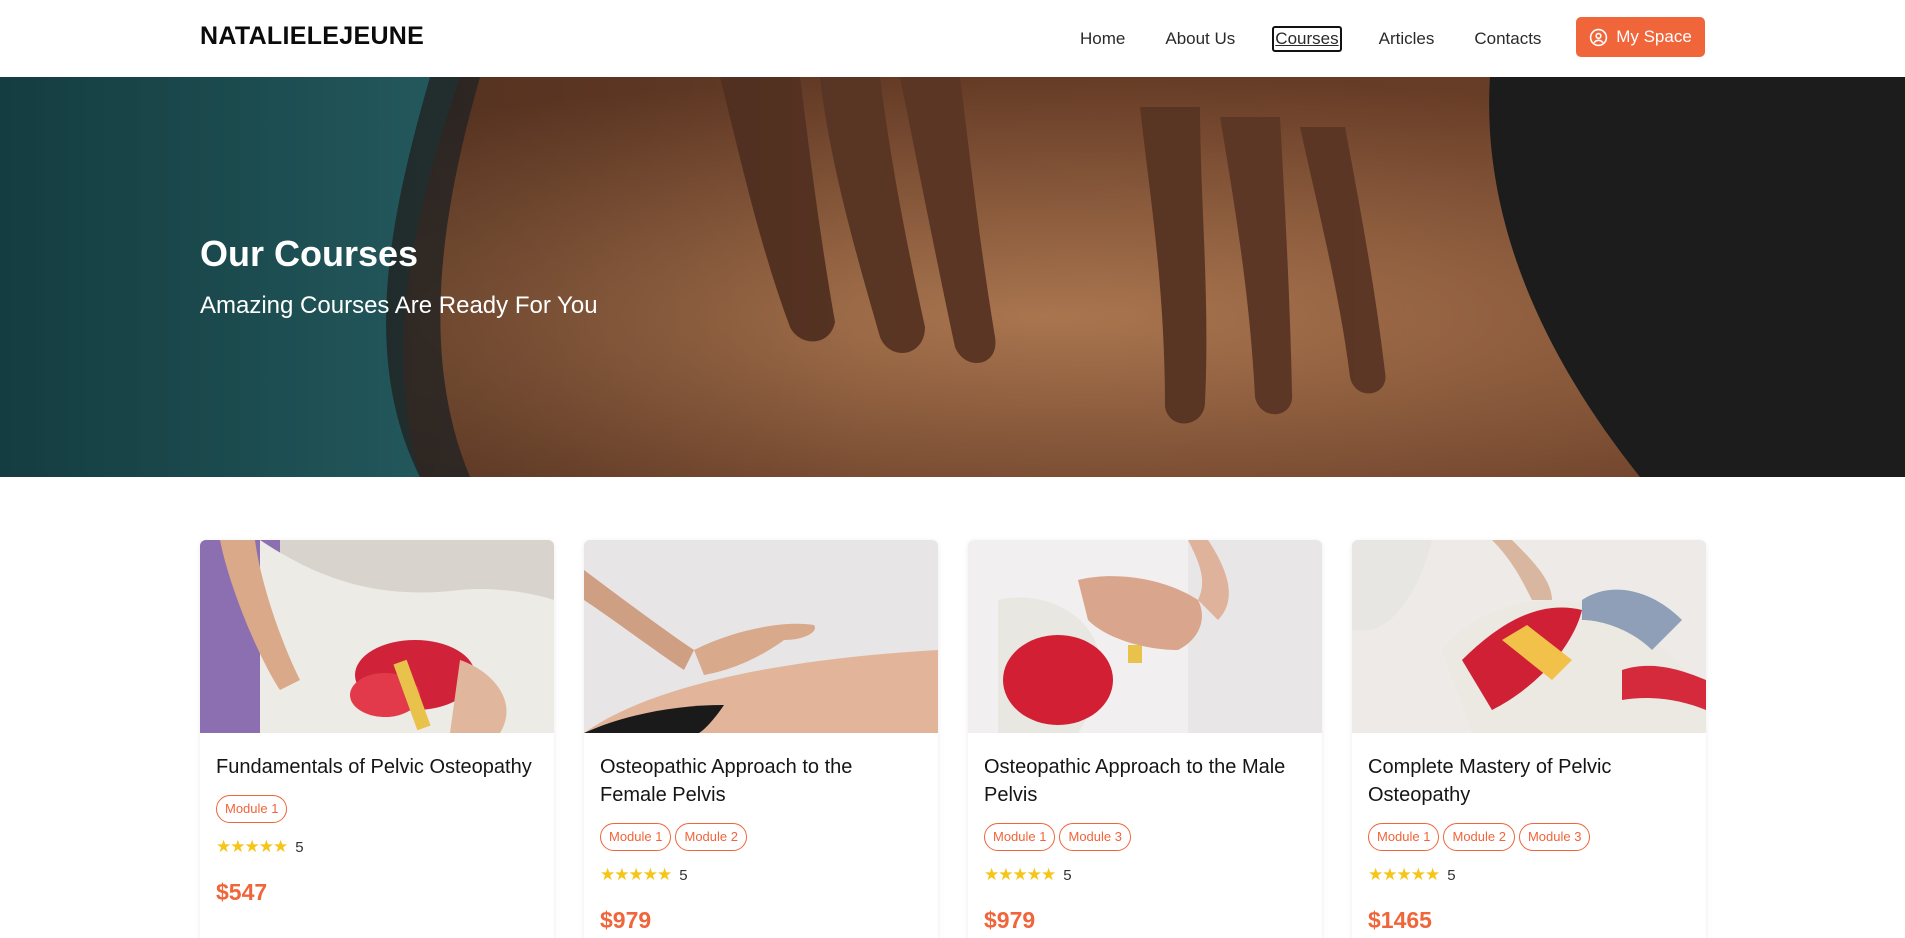 The image size is (1905, 938). What do you see at coordinates (1598, 37) in the screenshot?
I see `user-circle-icon` at bounding box center [1598, 37].